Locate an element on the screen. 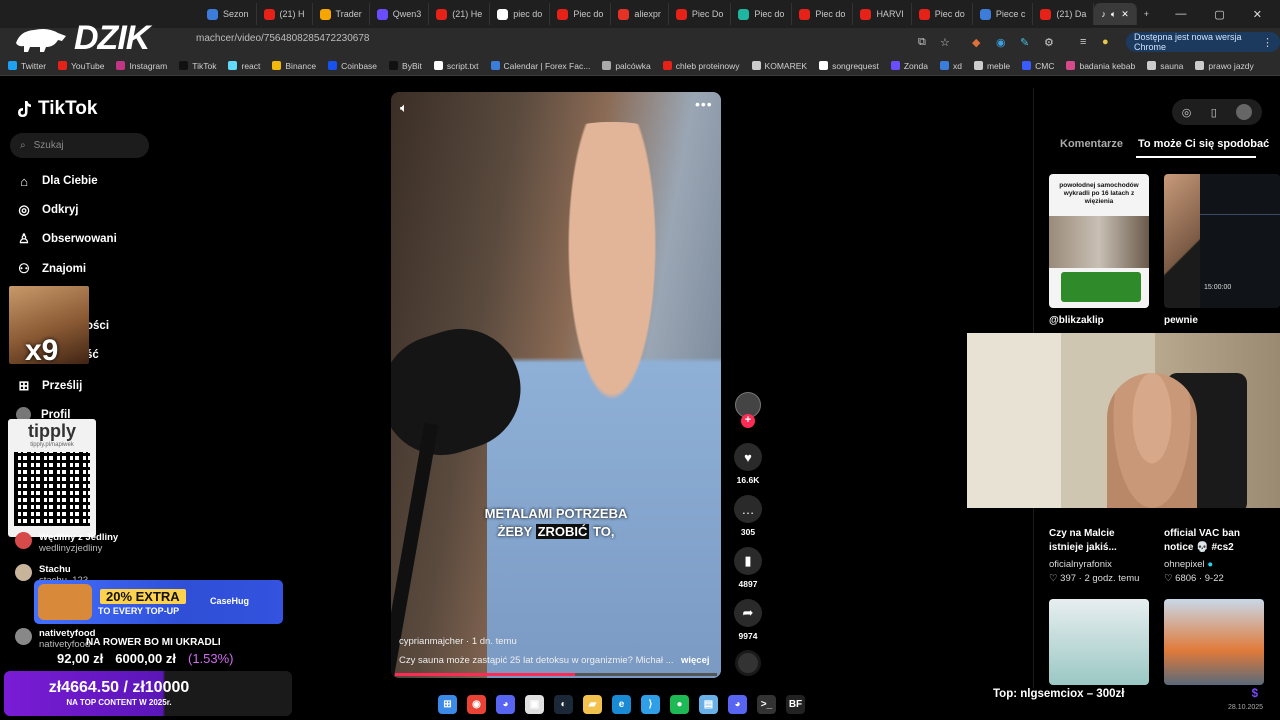 This screenshot has width=1280, height=720. profile-icon: ● is located at coordinates (1105, 42).